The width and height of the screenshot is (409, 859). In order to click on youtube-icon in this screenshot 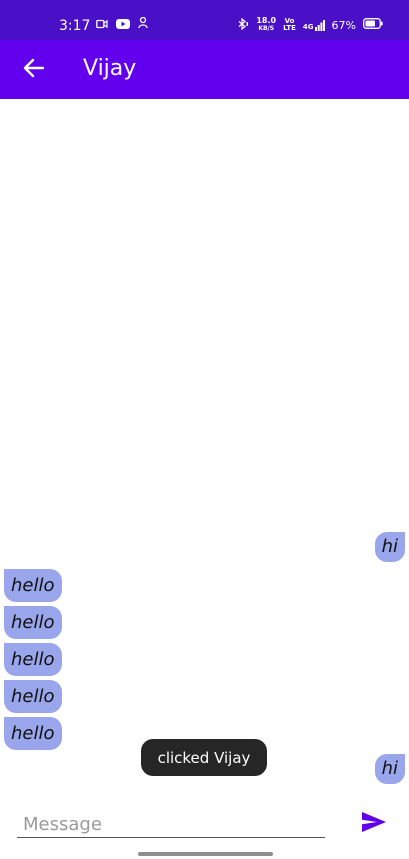, I will do `click(123, 25)`.